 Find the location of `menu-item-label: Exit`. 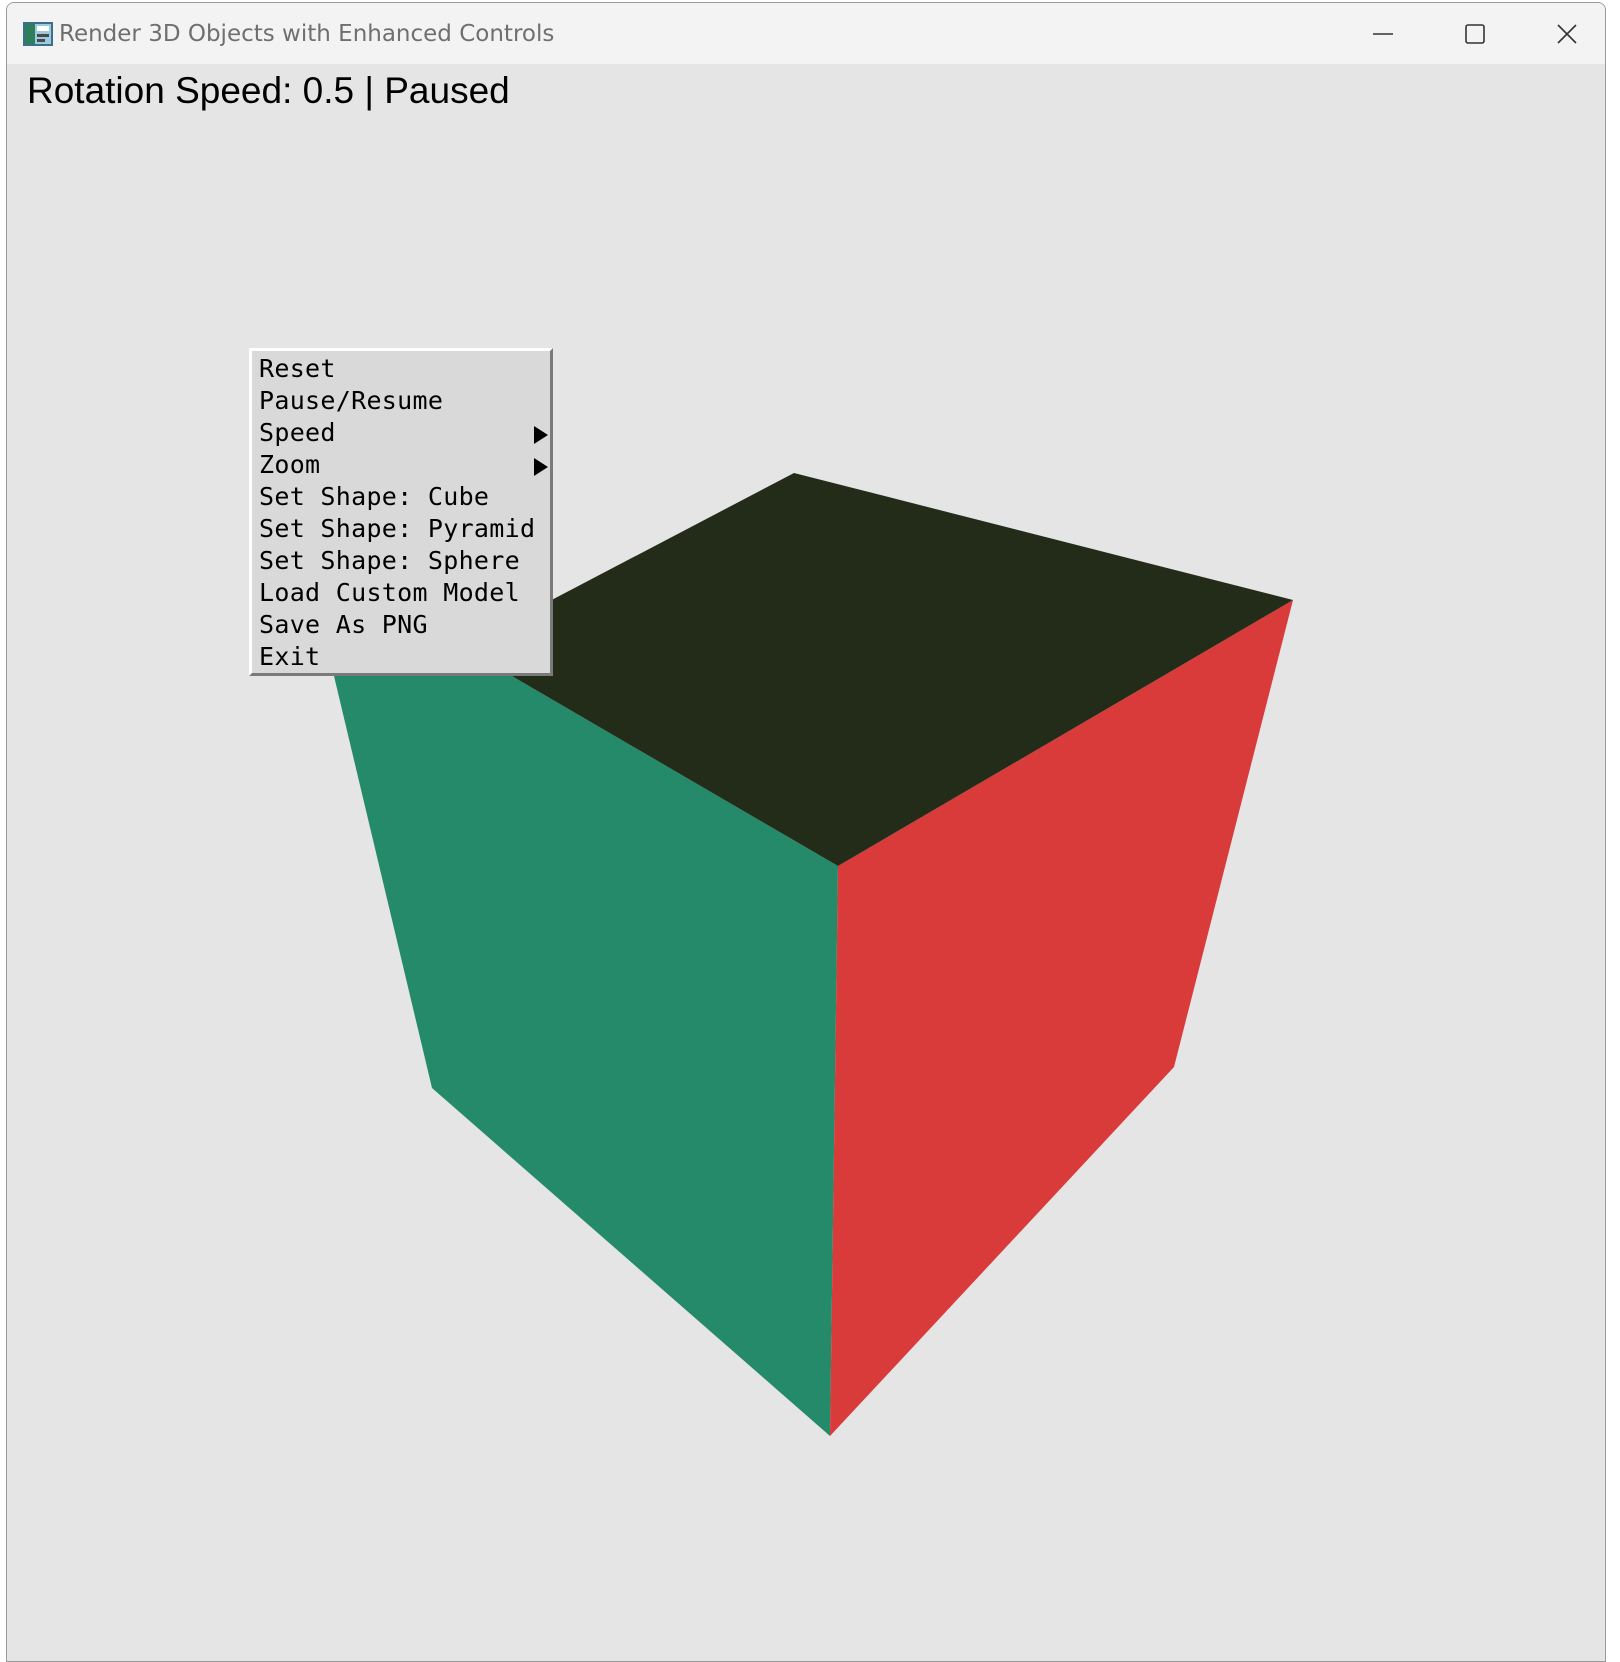

menu-item-label: Exit is located at coordinates (290, 656).